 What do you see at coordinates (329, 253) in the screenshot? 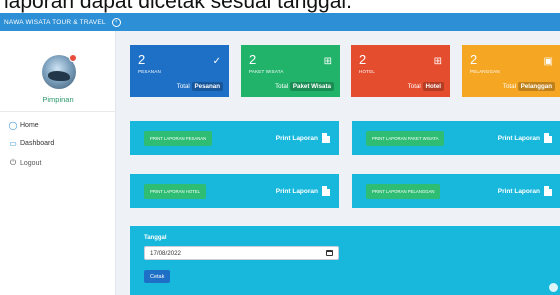
I see `calendar-icon` at bounding box center [329, 253].